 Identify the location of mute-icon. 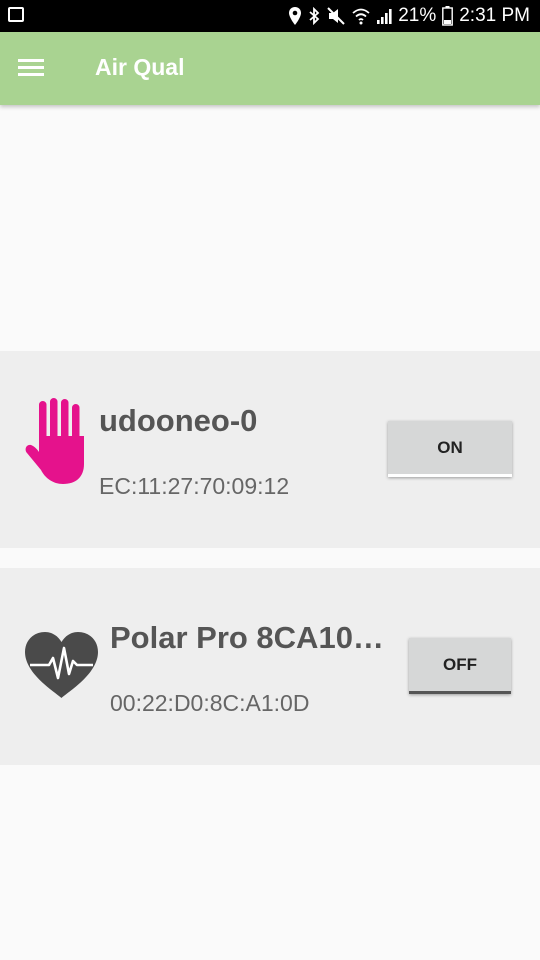
(336, 16).